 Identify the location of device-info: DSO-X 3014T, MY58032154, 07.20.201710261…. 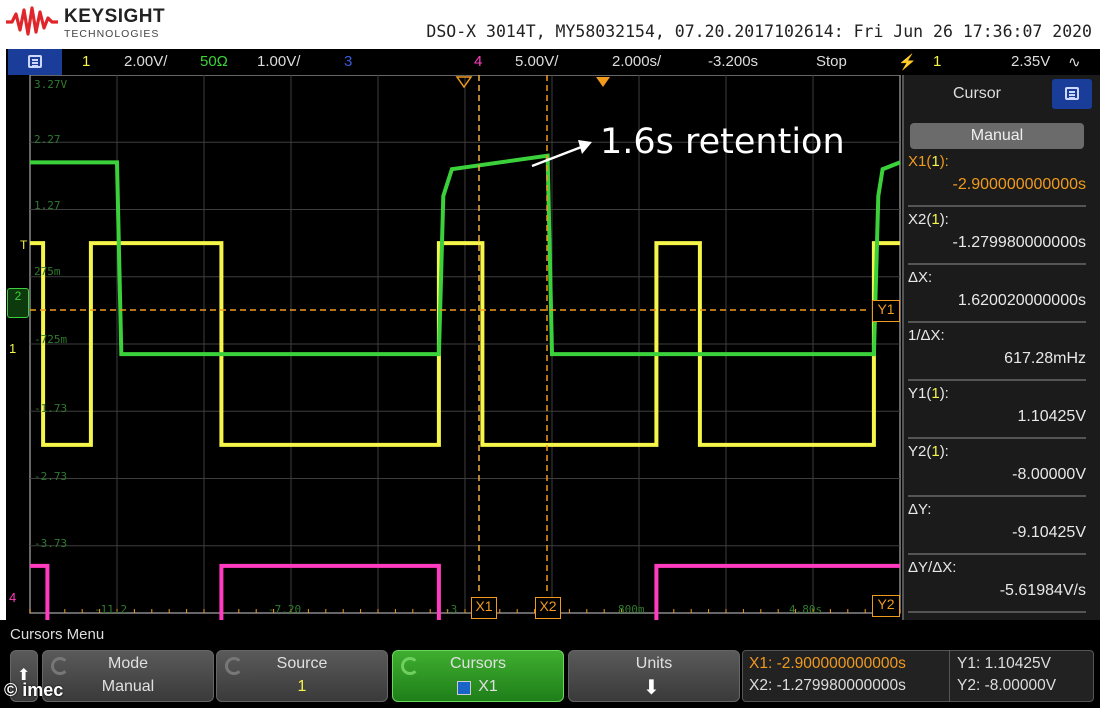
(759, 31).